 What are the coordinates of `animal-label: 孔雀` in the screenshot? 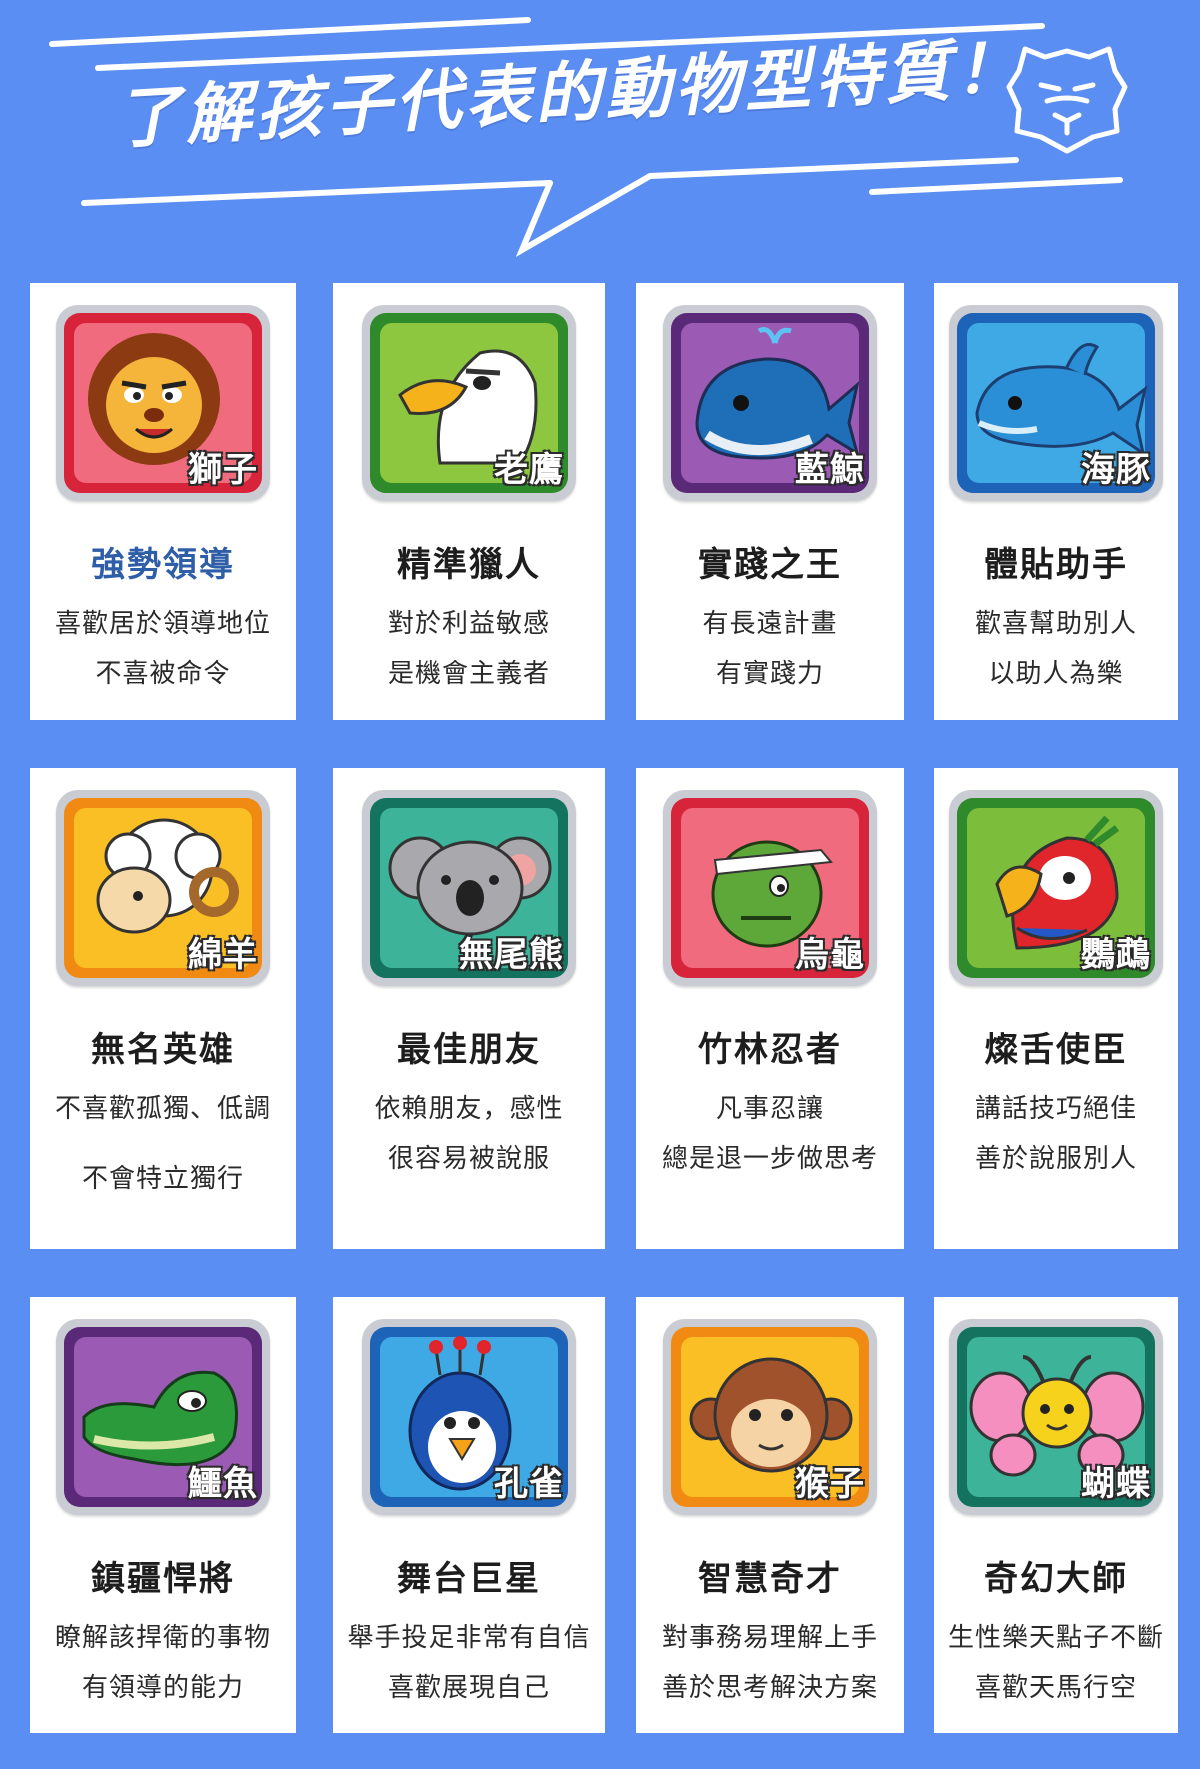 It's located at (528, 1484).